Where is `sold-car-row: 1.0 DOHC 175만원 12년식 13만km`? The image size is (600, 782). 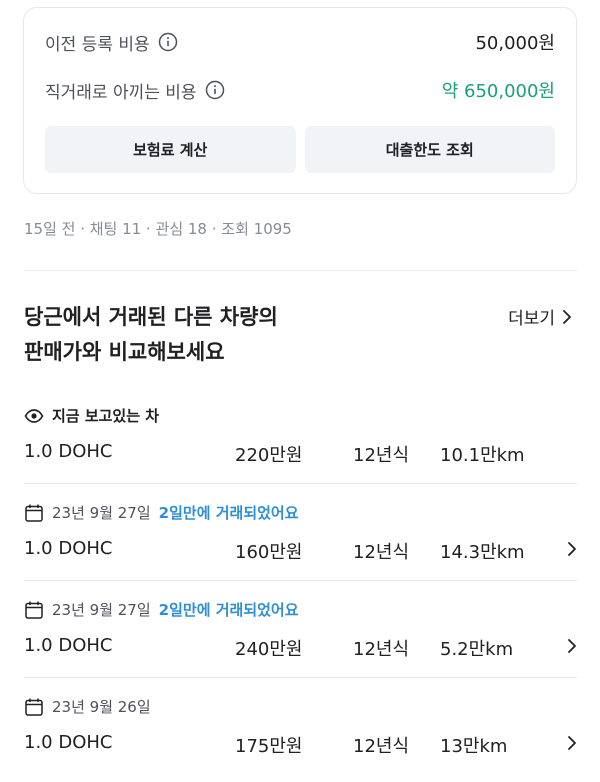 sold-car-row: 1.0 DOHC 175만원 12년식 13만km is located at coordinates (301, 743).